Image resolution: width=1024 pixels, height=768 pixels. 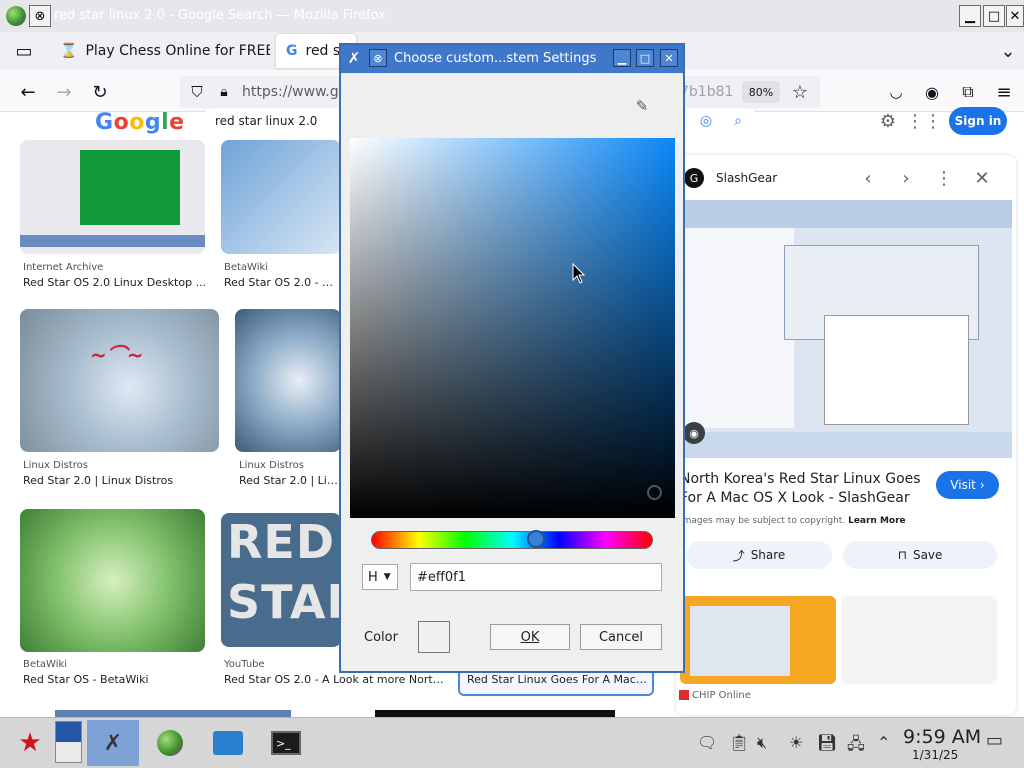 What do you see at coordinates (758, 640) in the screenshot?
I see `related-image-thumbnail` at bounding box center [758, 640].